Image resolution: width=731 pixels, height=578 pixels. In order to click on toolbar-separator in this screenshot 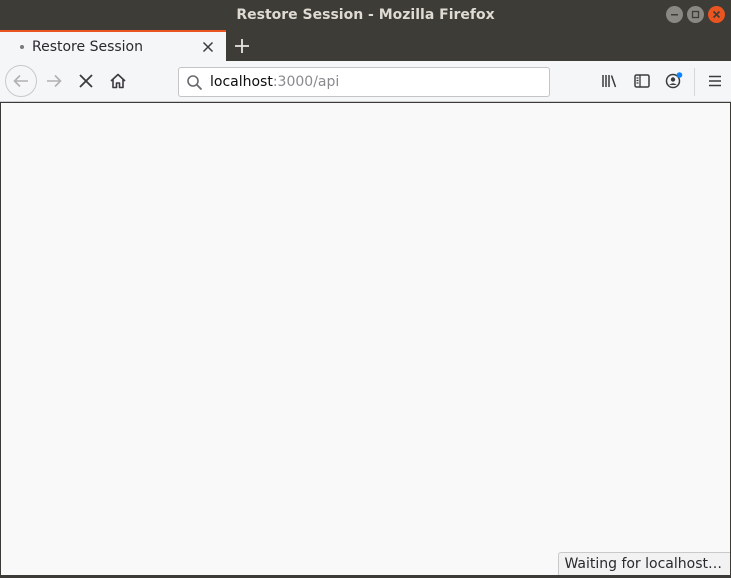, I will do `click(694, 82)`.